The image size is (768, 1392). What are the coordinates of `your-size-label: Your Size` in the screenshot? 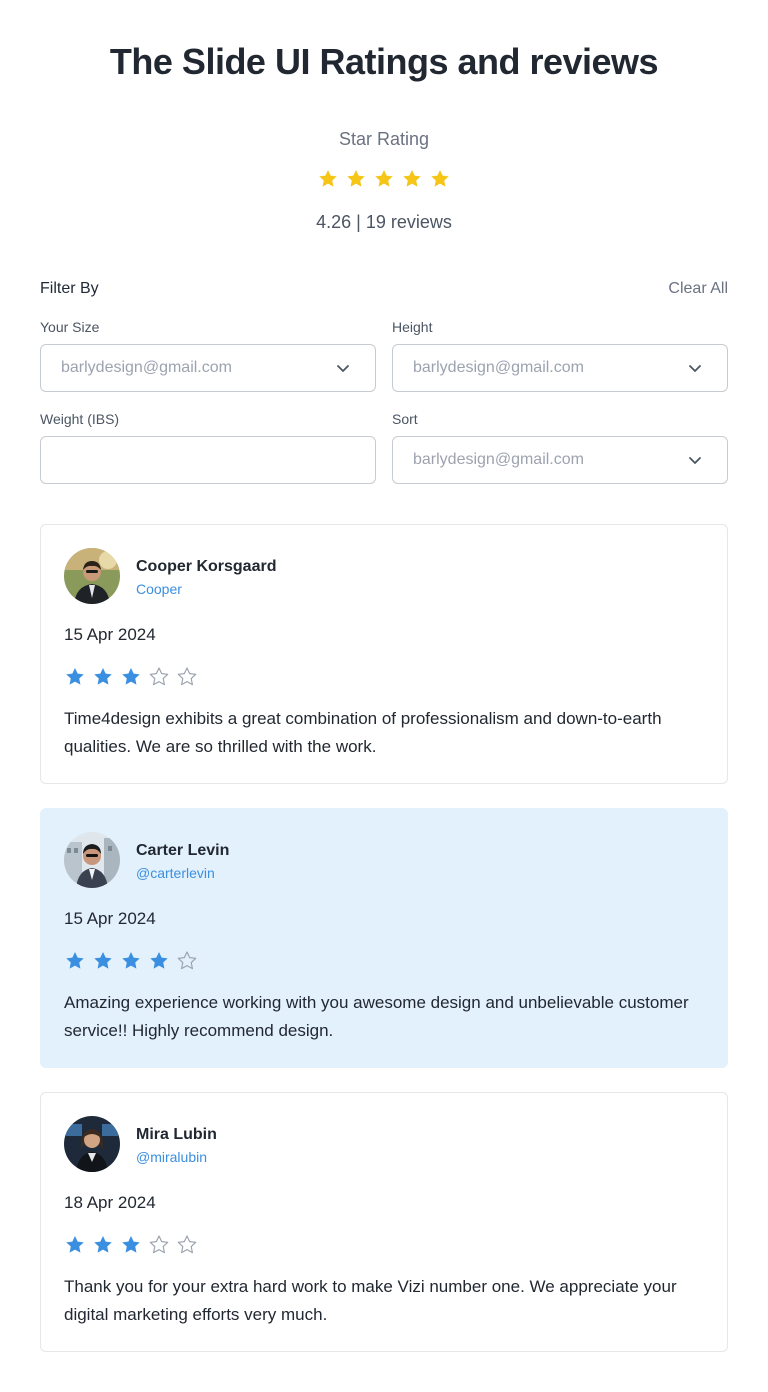 It's located at (70, 327).